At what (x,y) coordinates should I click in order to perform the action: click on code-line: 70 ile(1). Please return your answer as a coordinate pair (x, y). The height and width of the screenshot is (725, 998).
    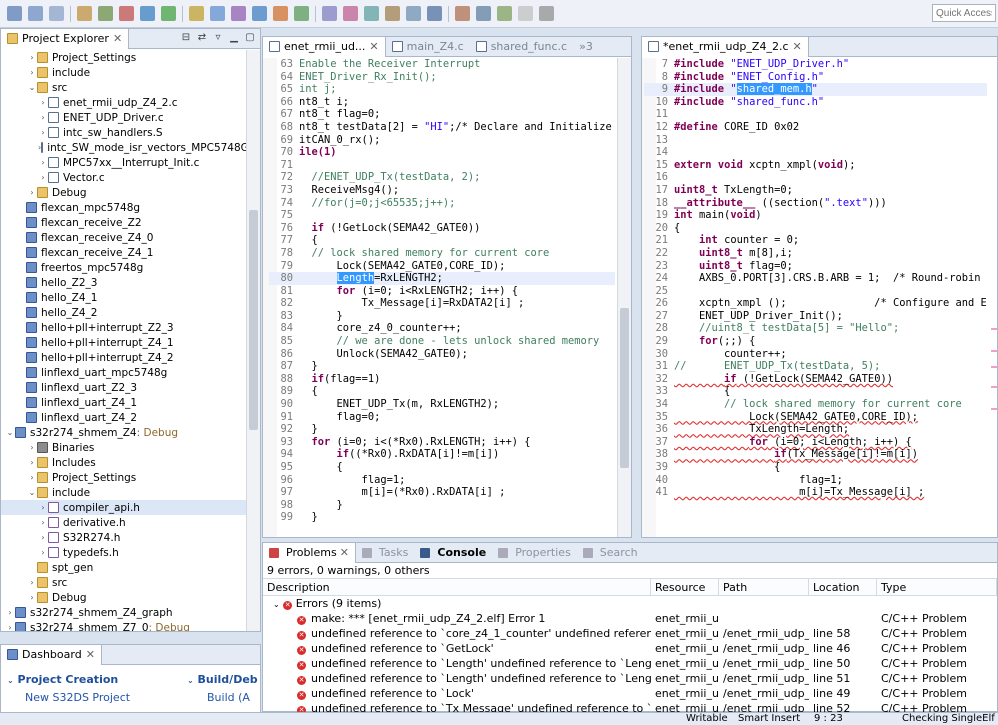
    Looking at the image, I should click on (442, 152).